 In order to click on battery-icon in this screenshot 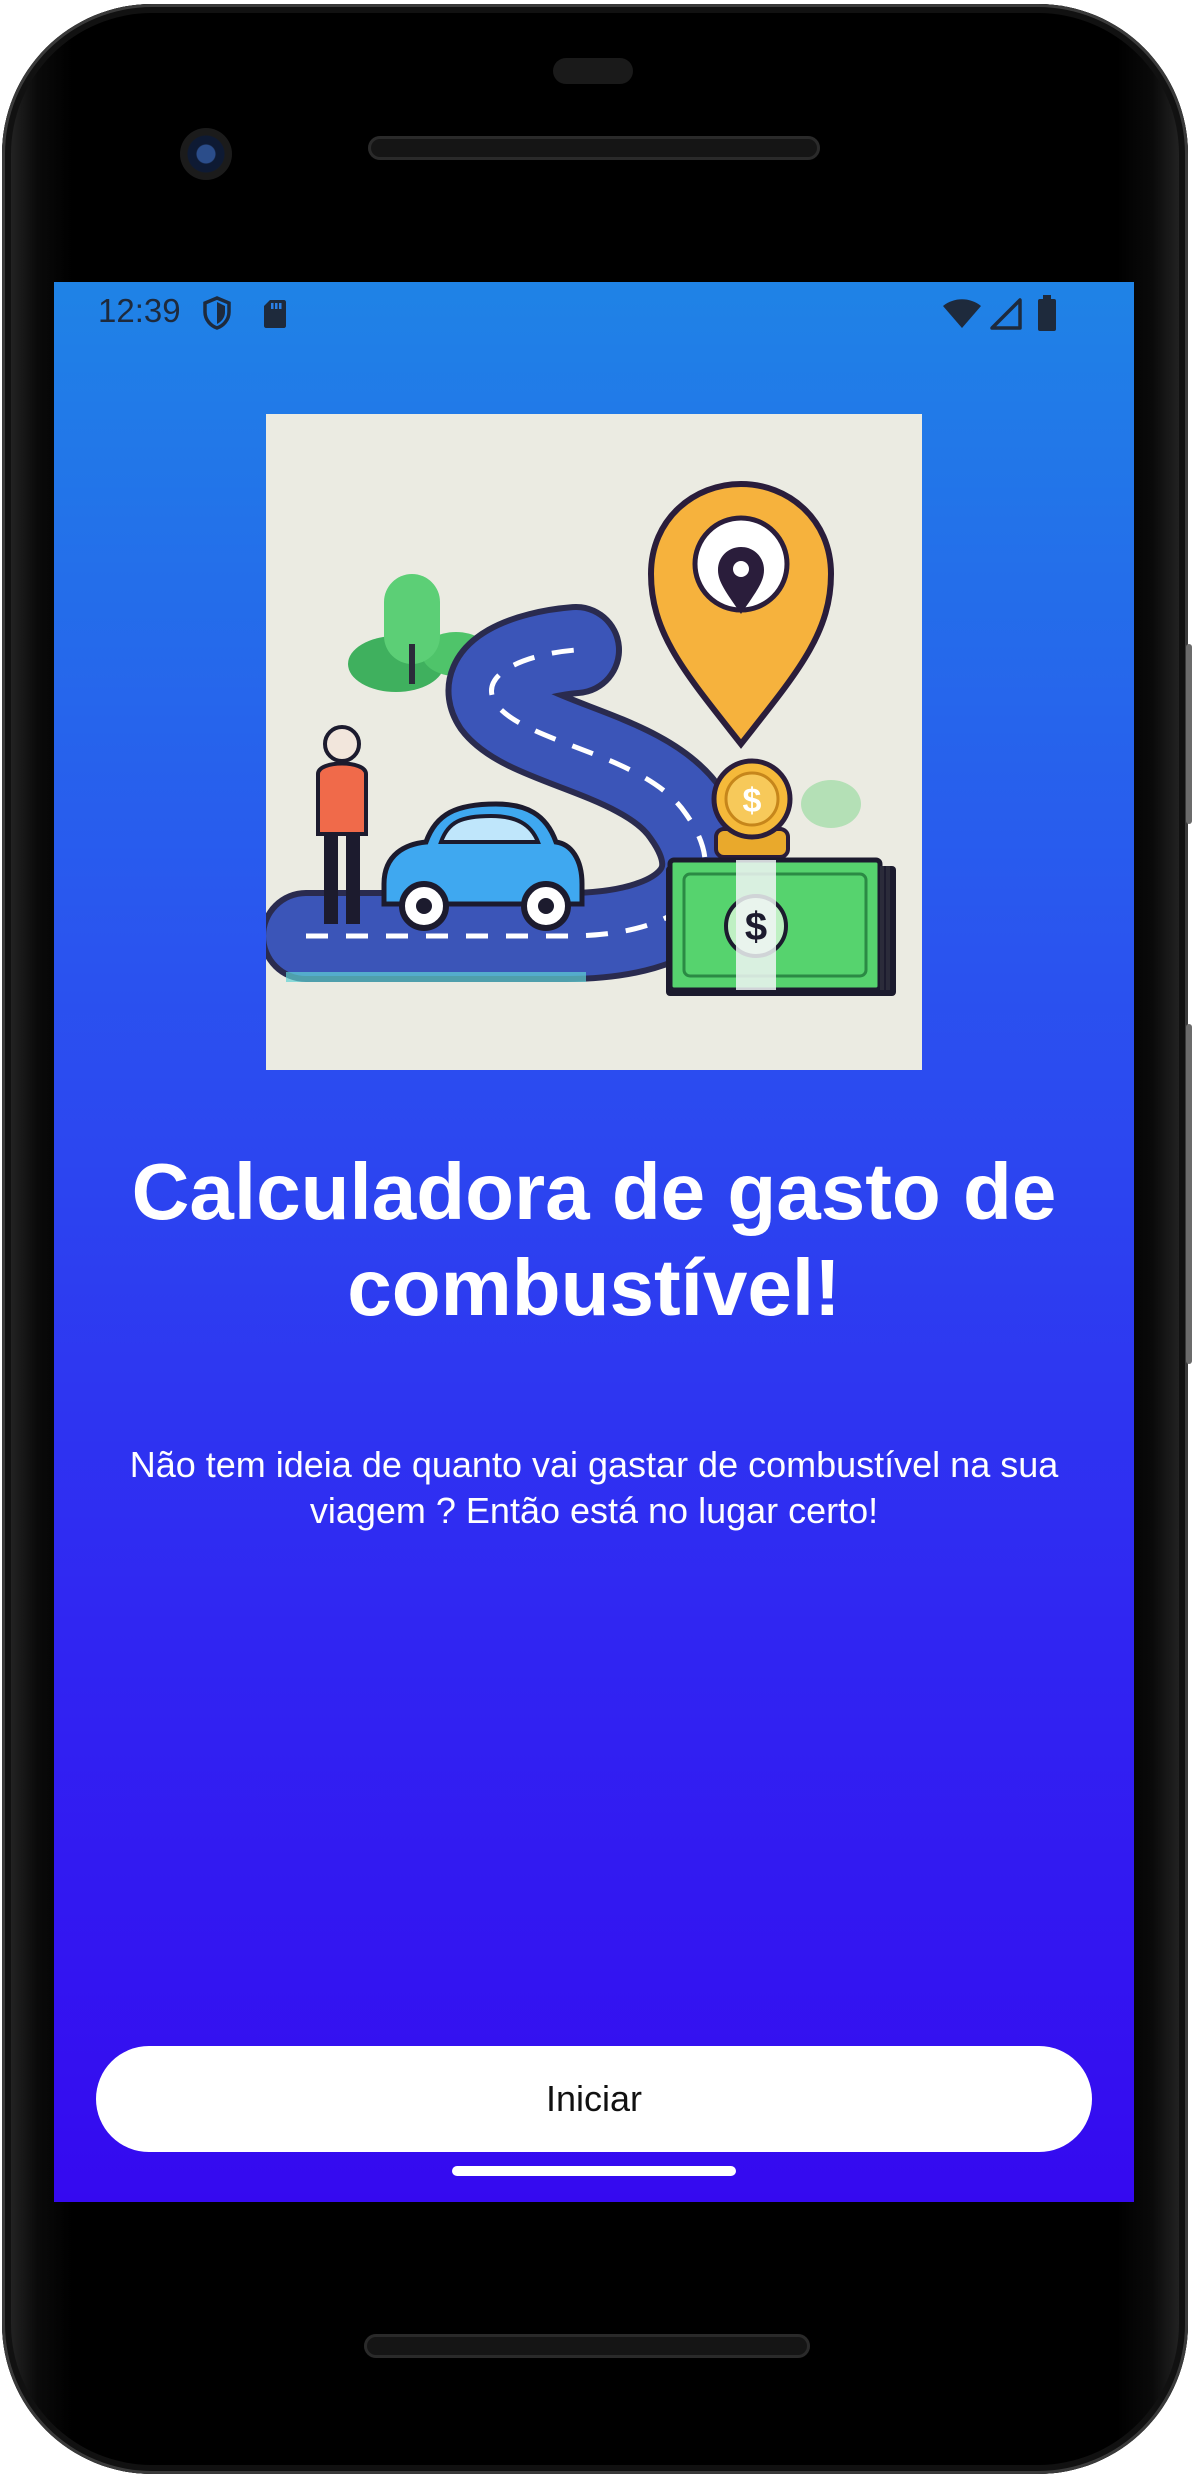, I will do `click(1047, 313)`.